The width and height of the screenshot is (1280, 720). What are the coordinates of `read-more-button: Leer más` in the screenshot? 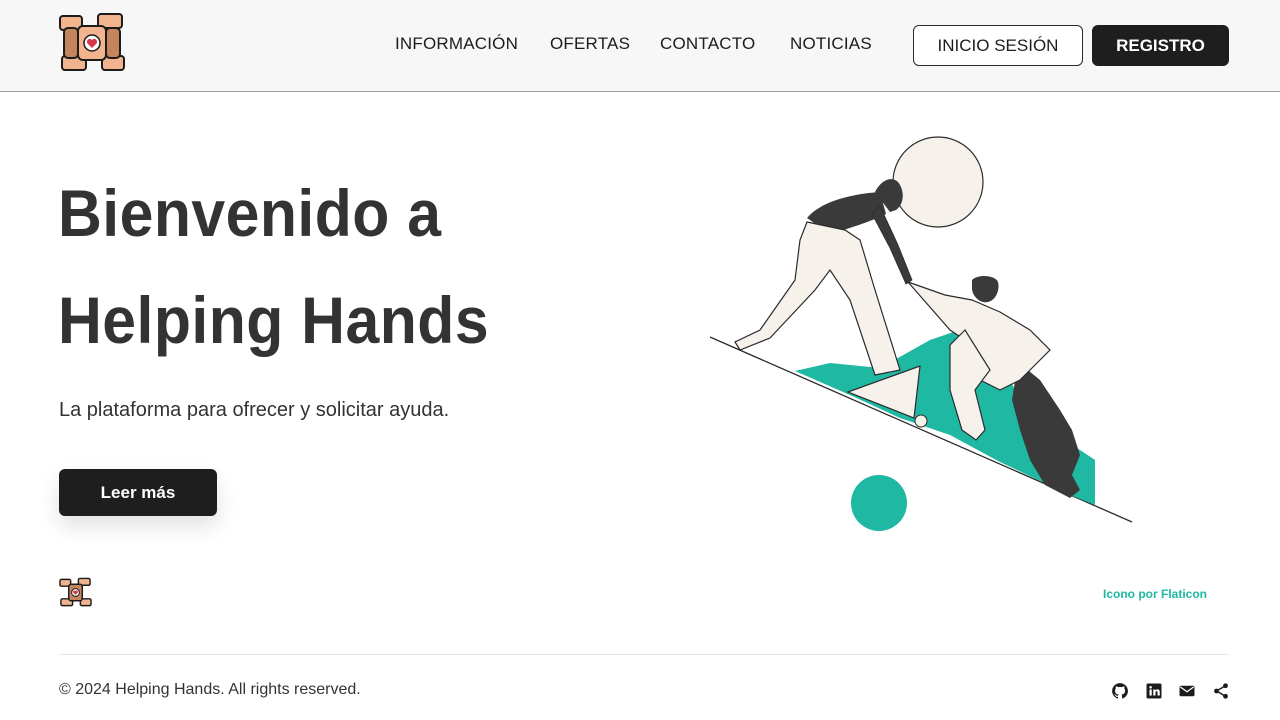 It's located at (138, 492).